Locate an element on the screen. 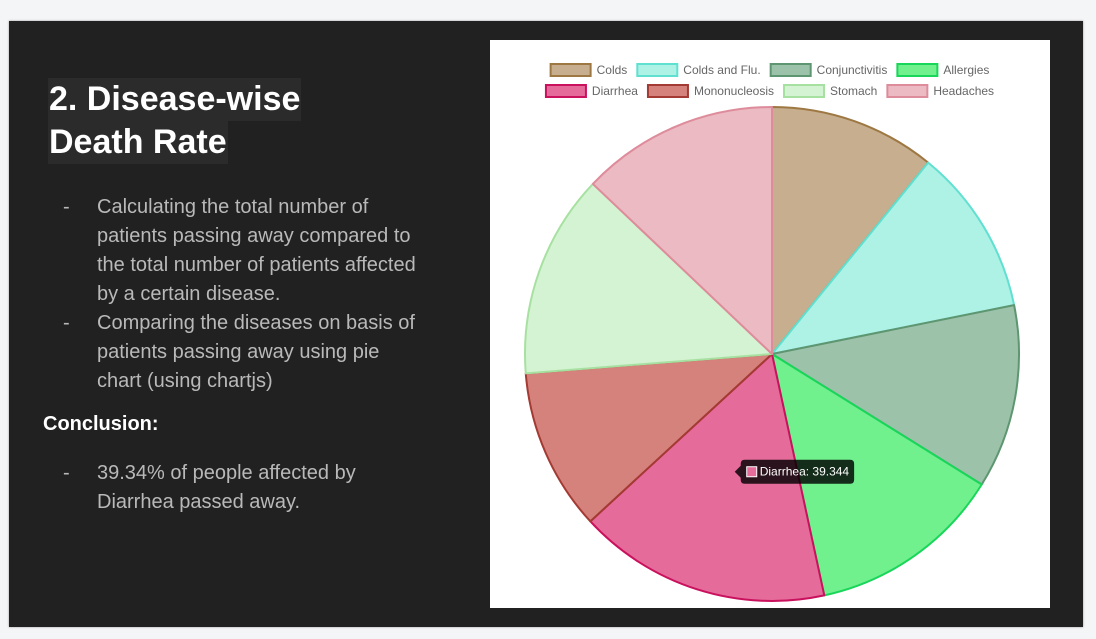 The width and height of the screenshot is (1096, 639). legend-item-conjunctivitis: Conjunctivitis is located at coordinates (828, 70).